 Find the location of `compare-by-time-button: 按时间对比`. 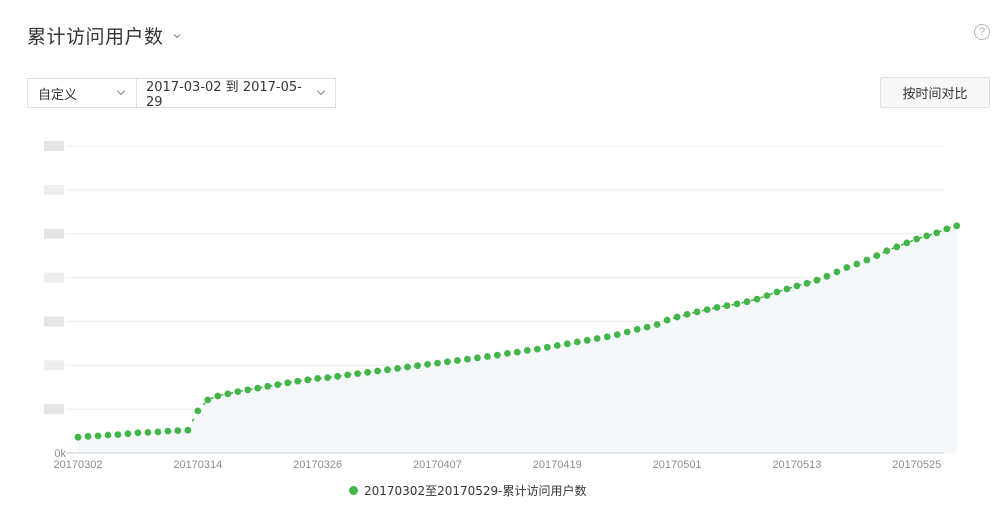

compare-by-time-button: 按时间对比 is located at coordinates (935, 92).